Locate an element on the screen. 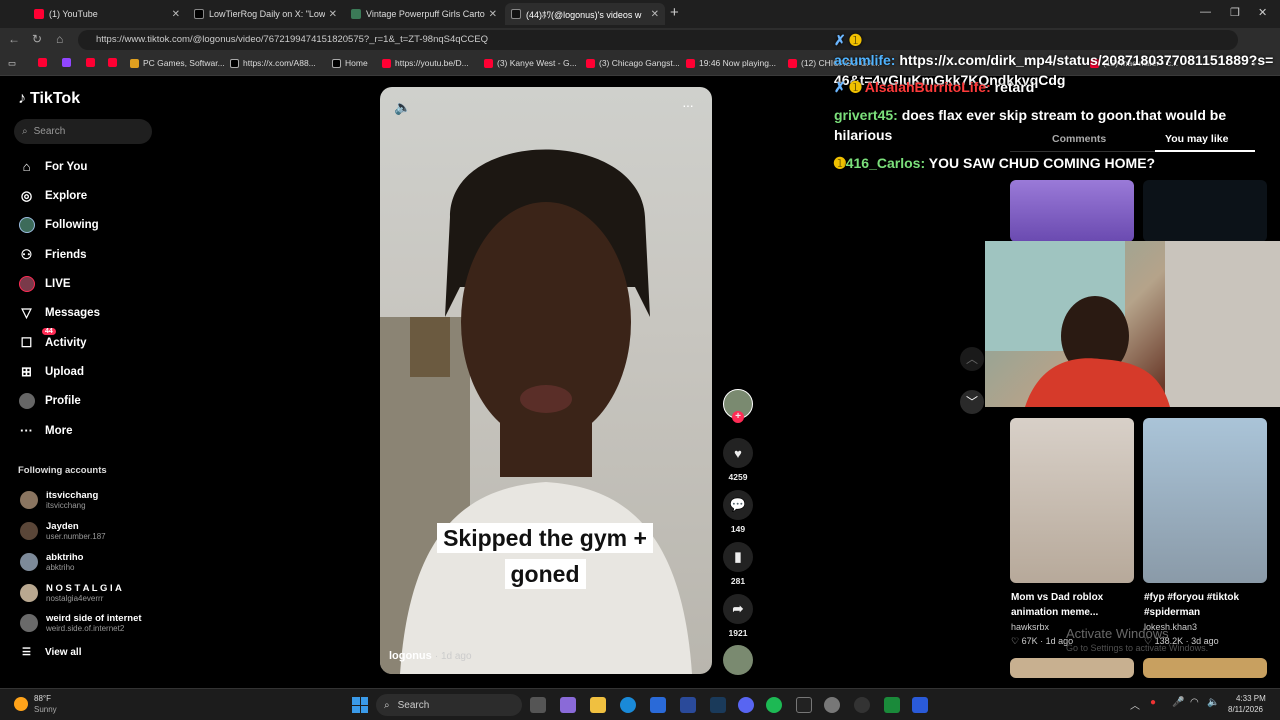  more-options-icon: ··· is located at coordinates (688, 105).